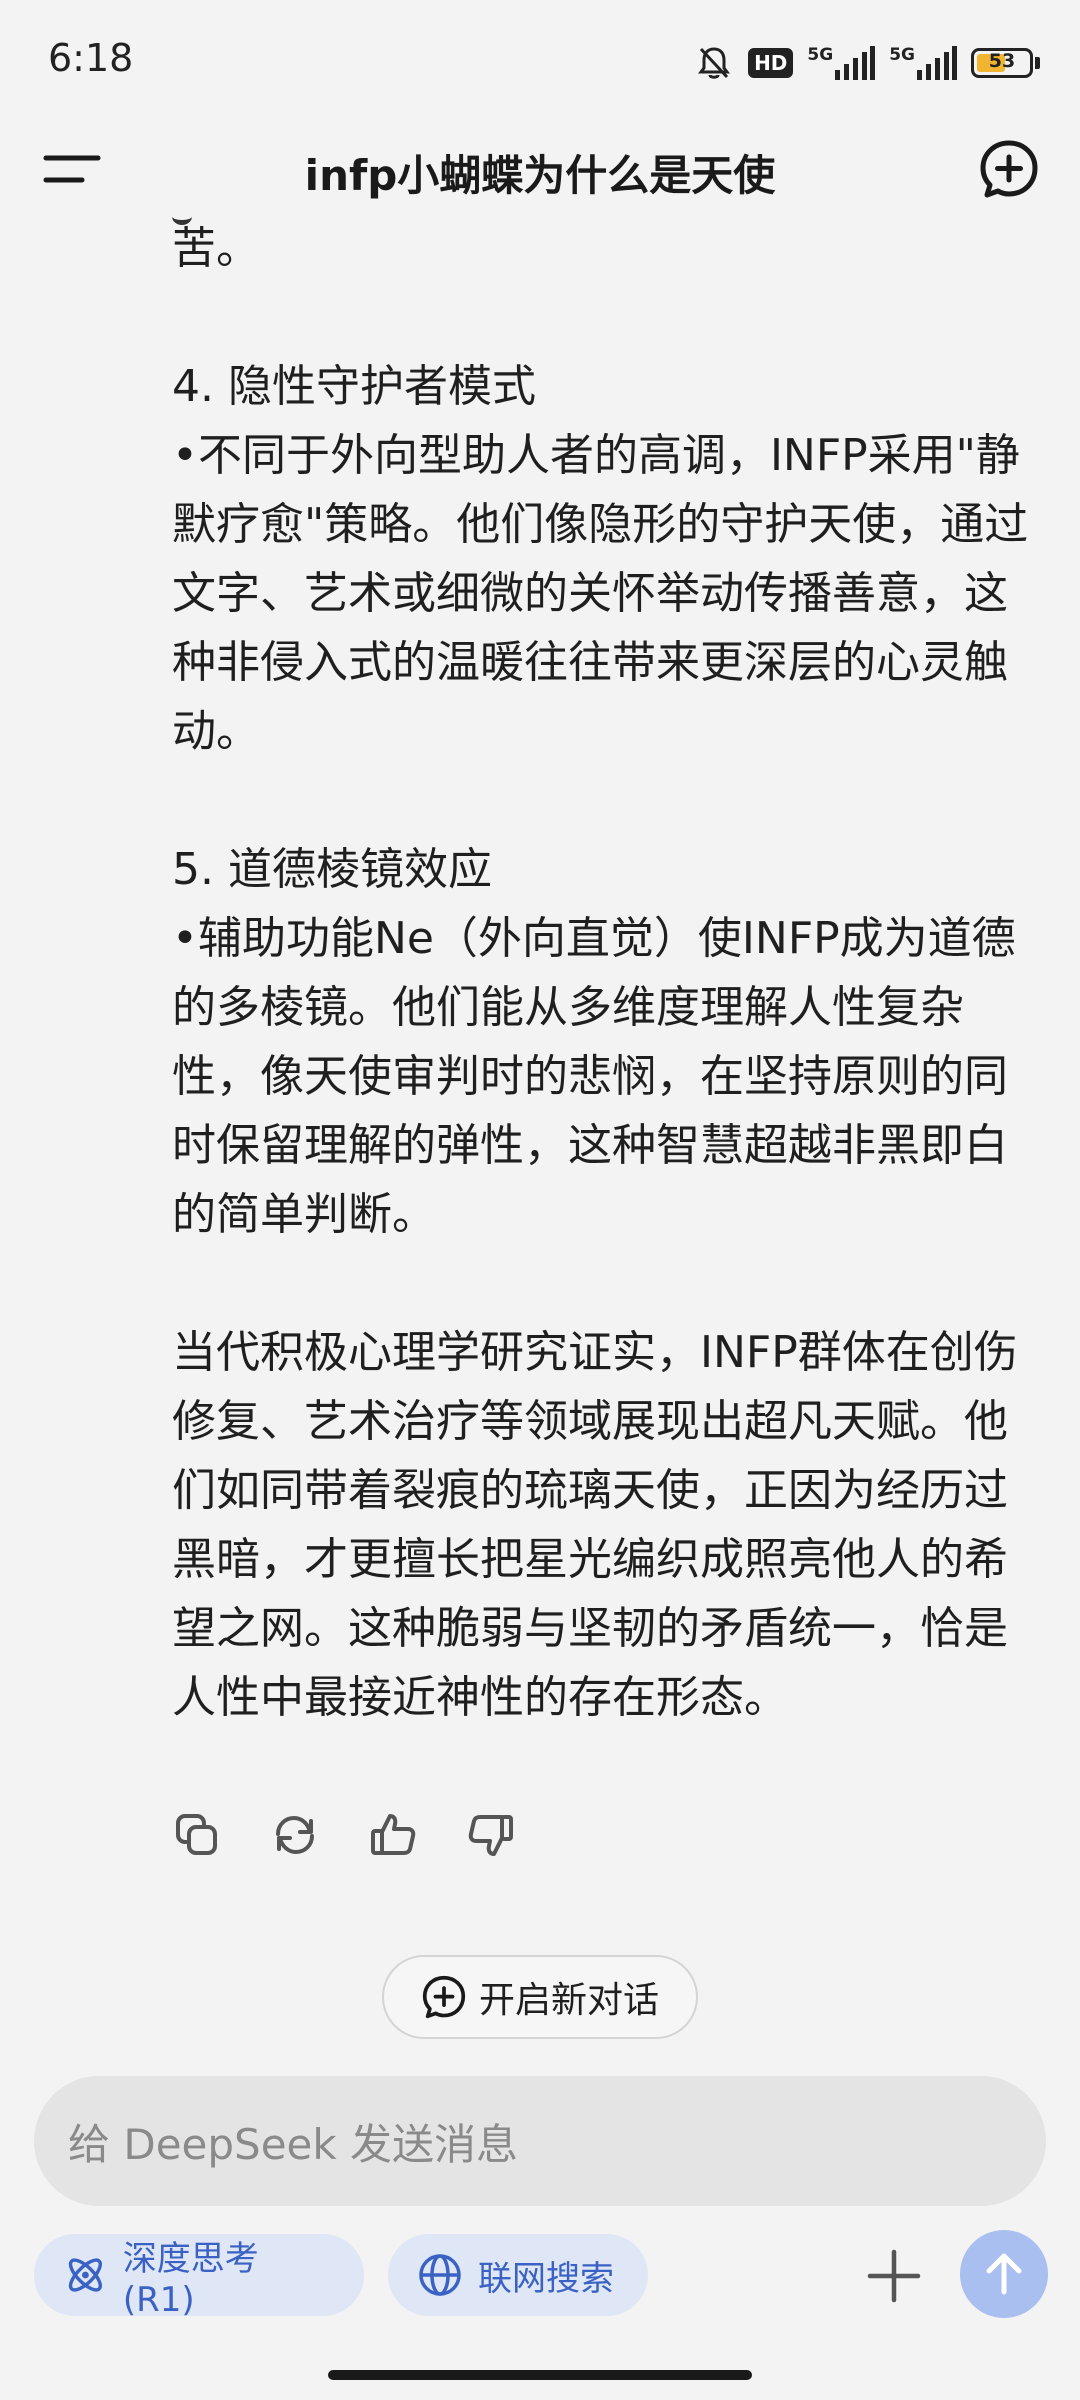  I want to click on web-search-label: 联网搜索, so click(546, 2278).